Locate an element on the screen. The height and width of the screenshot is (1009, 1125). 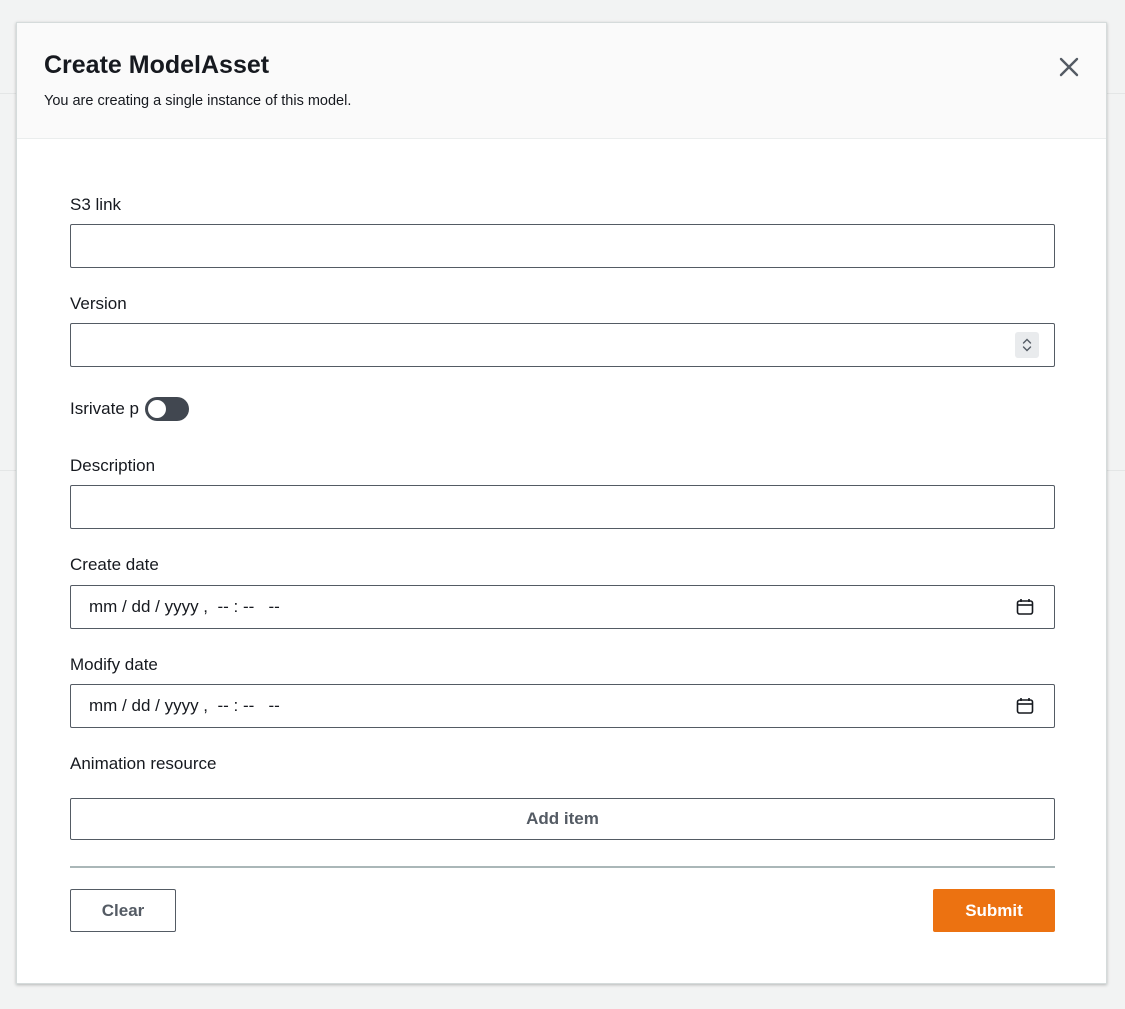
modal-title: Create ModelAsset is located at coordinates (157, 65).